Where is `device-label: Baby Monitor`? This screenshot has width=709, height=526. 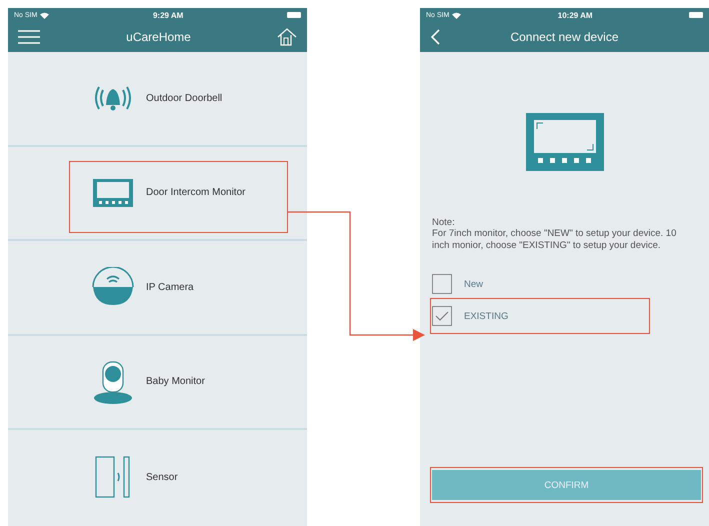
device-label: Baby Monitor is located at coordinates (175, 382).